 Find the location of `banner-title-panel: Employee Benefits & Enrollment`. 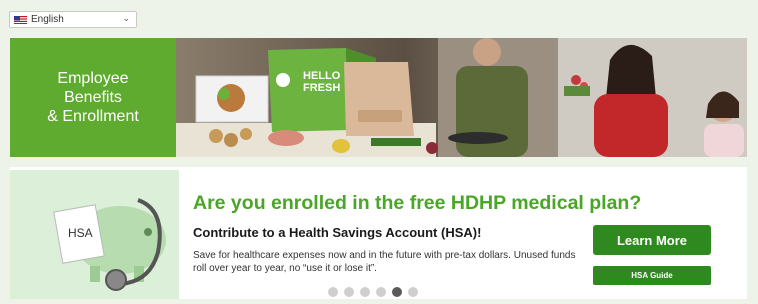

banner-title-panel: Employee Benefits & Enrollment is located at coordinates (93, 97).